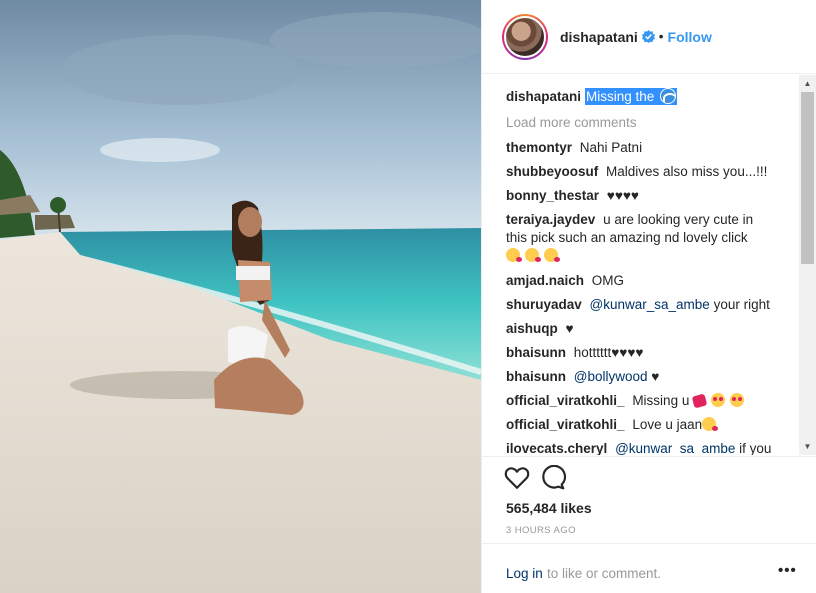 The height and width of the screenshot is (593, 816). I want to click on follow-button: Follow, so click(690, 37).